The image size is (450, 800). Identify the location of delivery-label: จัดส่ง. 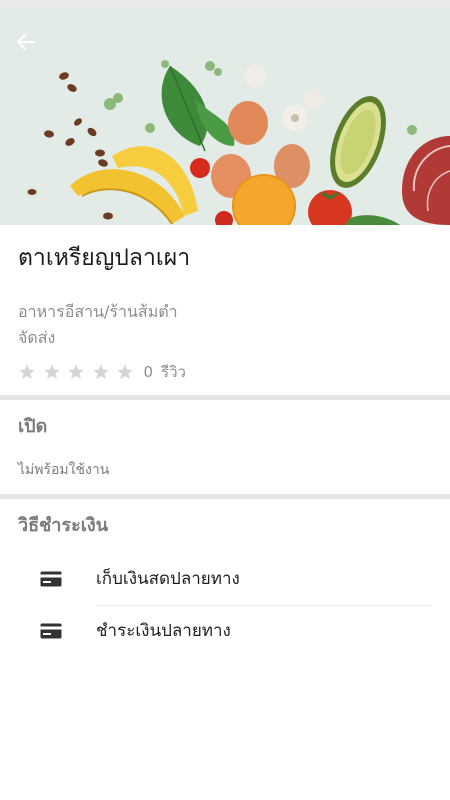
(37, 337).